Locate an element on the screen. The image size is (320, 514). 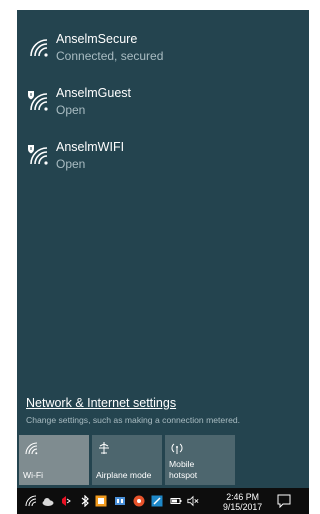
clock-date: 9/15/2017 is located at coordinates (243, 507).